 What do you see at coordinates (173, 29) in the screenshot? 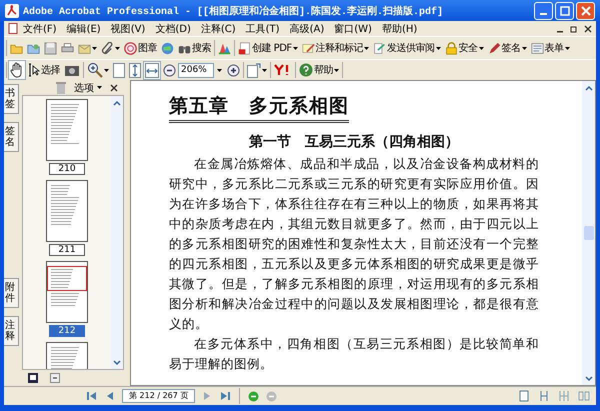
I see `menu-item: 文档(D)` at bounding box center [173, 29].